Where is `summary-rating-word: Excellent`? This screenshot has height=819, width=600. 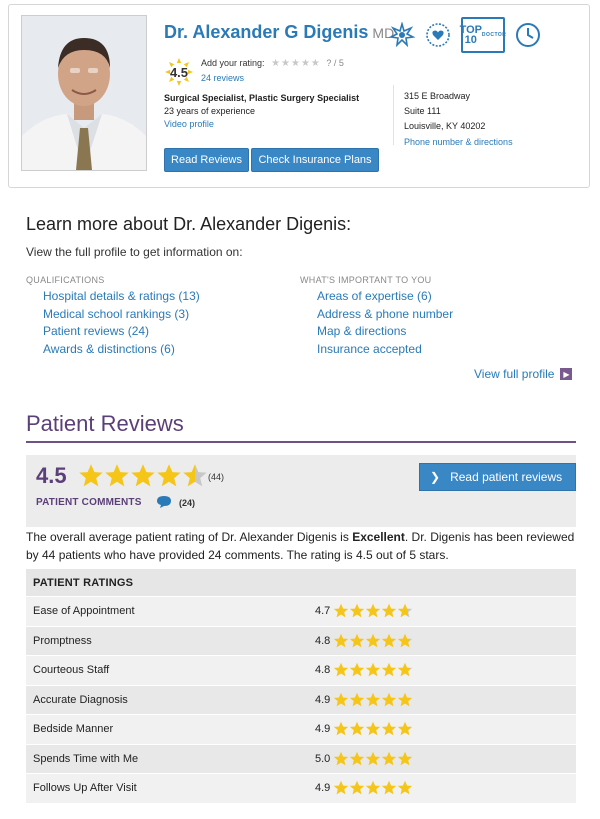
summary-rating-word: Excellent is located at coordinates (378, 537).